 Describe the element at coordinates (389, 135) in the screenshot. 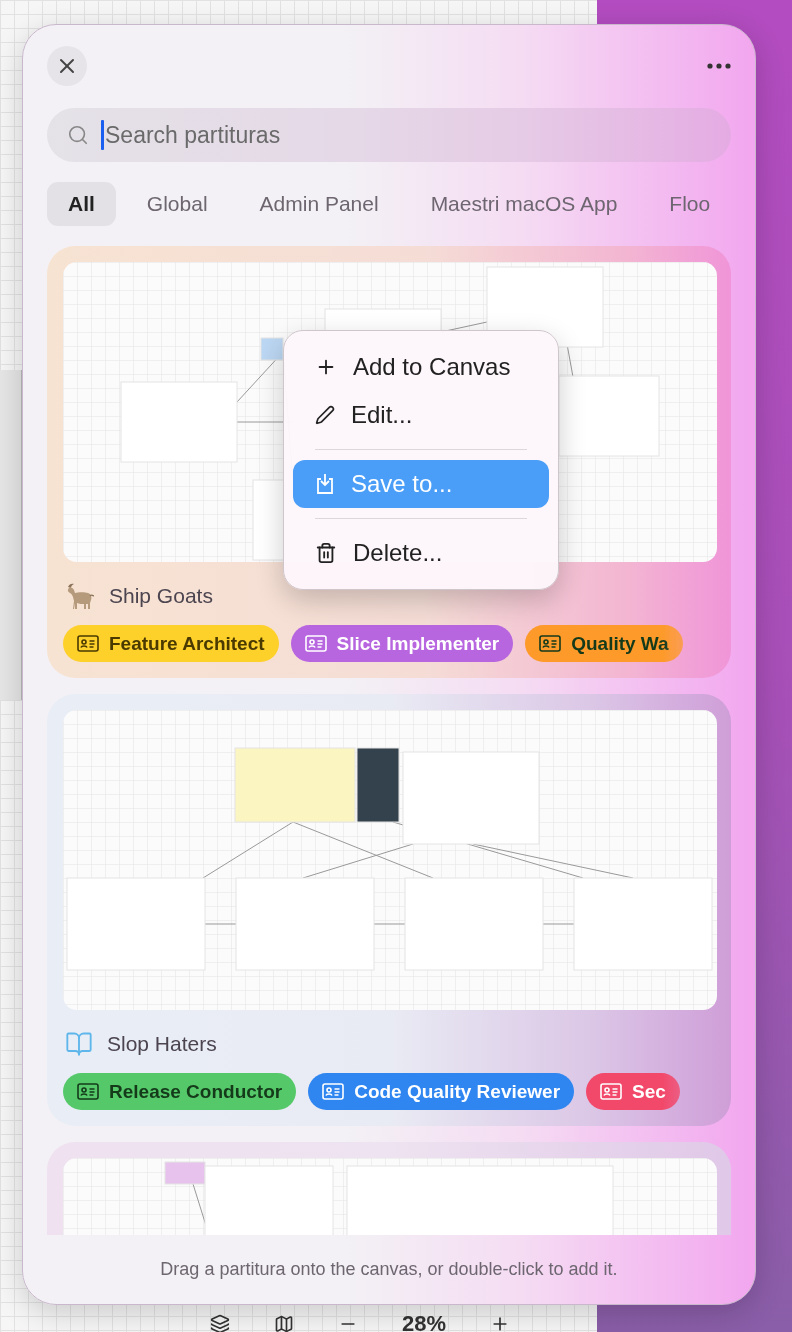

I see `search-field: Search partituras` at that location.